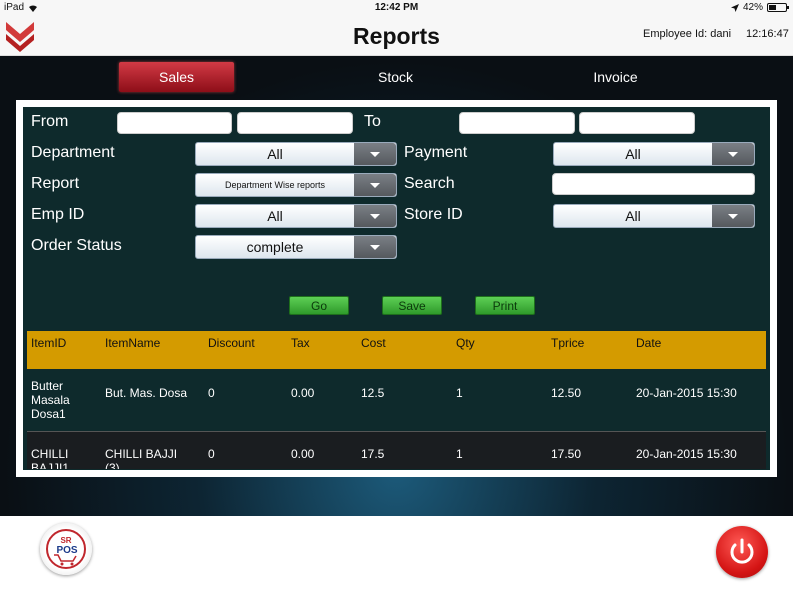 The height and width of the screenshot is (595, 793). Describe the element at coordinates (58, 214) in the screenshot. I see `emp-id-label: Emp ID` at that location.